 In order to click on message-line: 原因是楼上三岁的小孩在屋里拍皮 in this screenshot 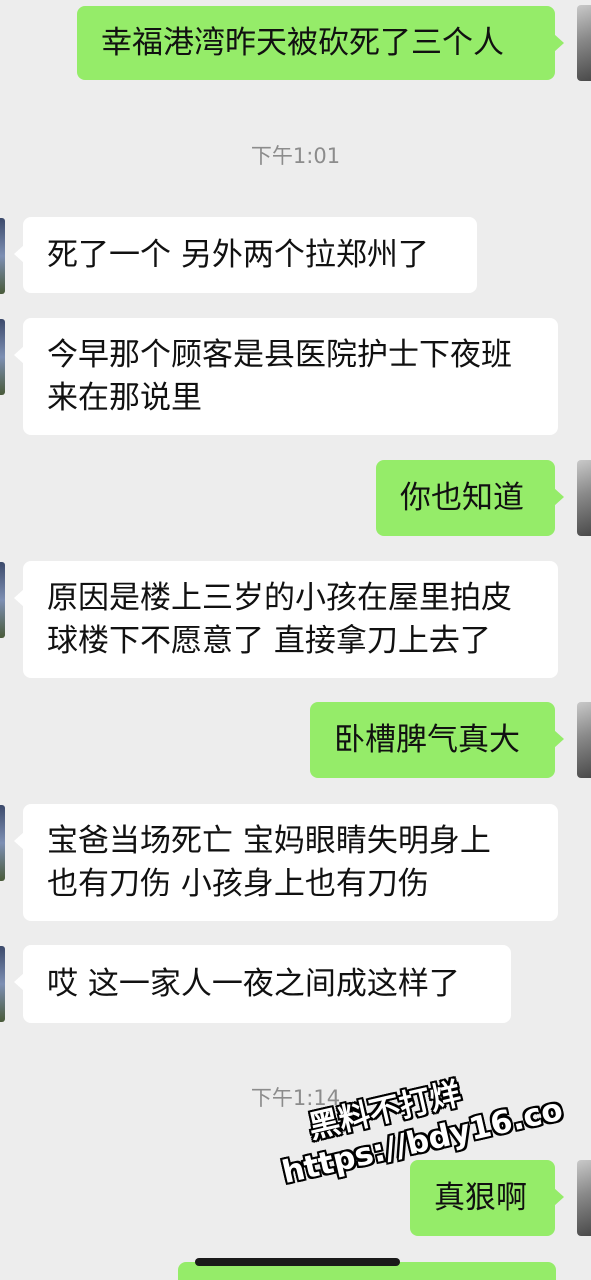, I will do `click(279, 598)`.